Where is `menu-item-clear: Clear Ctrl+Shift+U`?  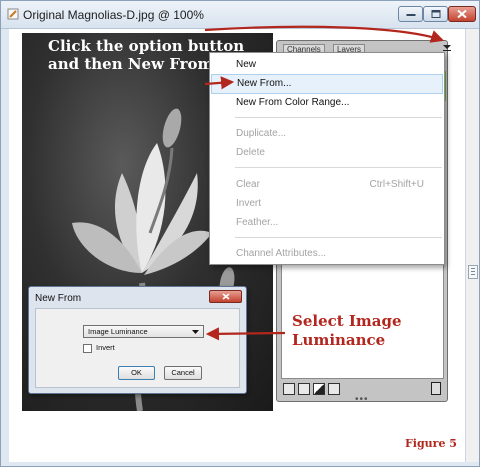 menu-item-clear: Clear Ctrl+Shift+U is located at coordinates (327, 185).